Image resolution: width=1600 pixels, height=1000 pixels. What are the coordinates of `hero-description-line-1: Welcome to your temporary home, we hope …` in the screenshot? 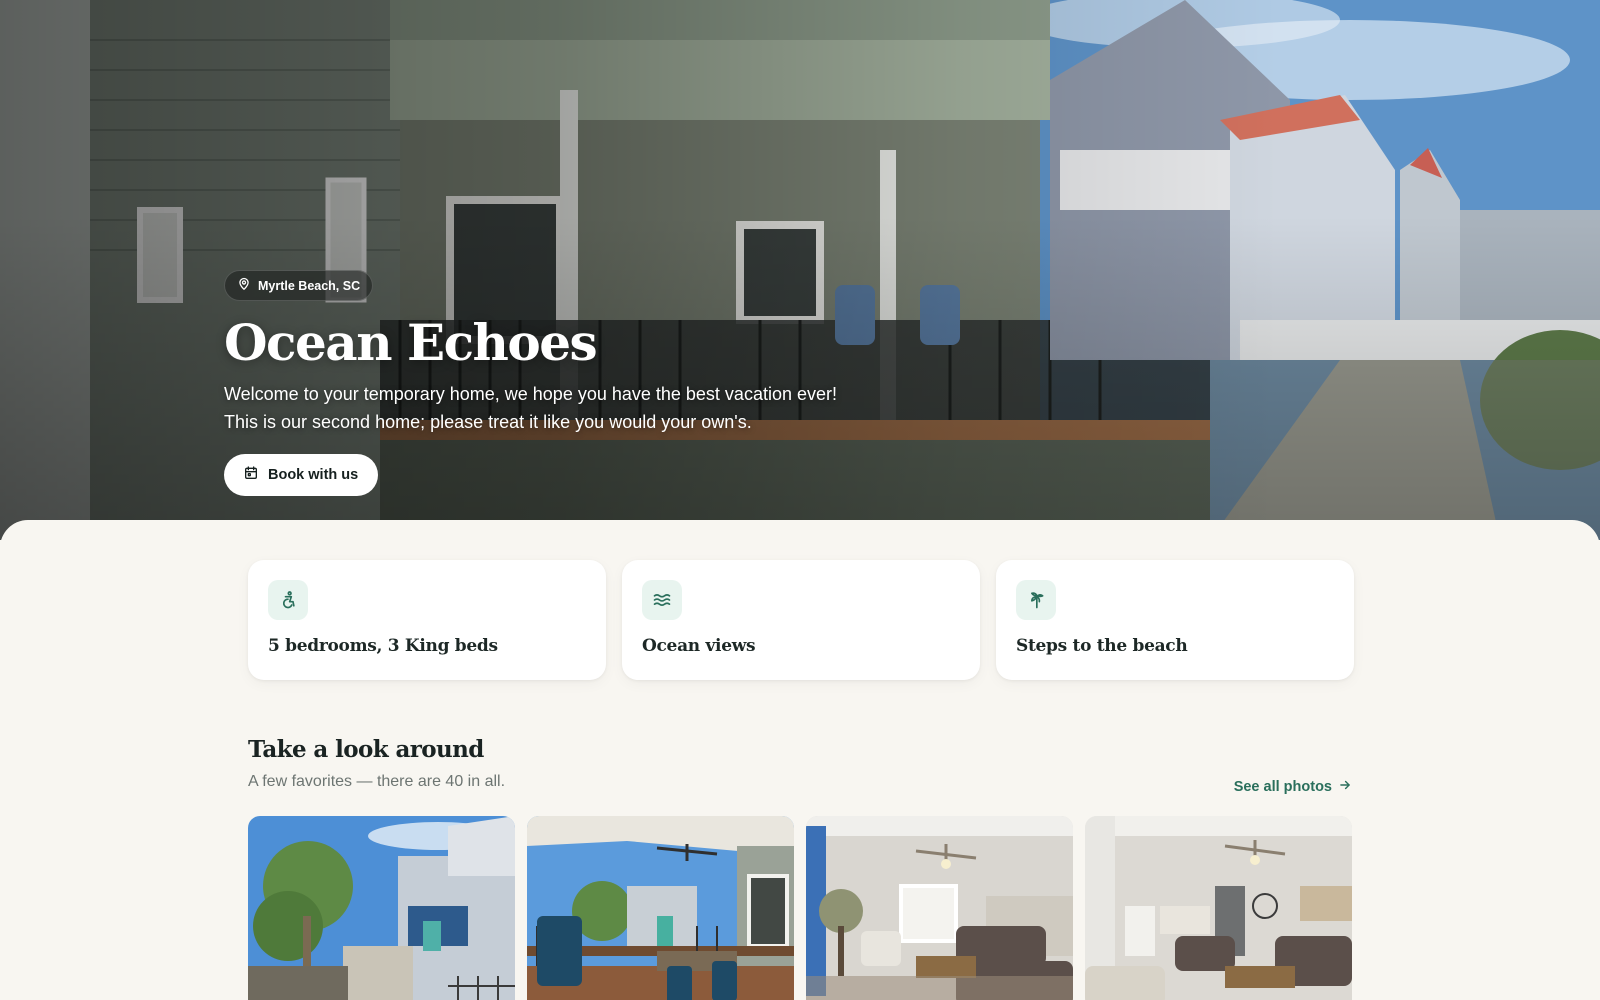 It's located at (530, 394).